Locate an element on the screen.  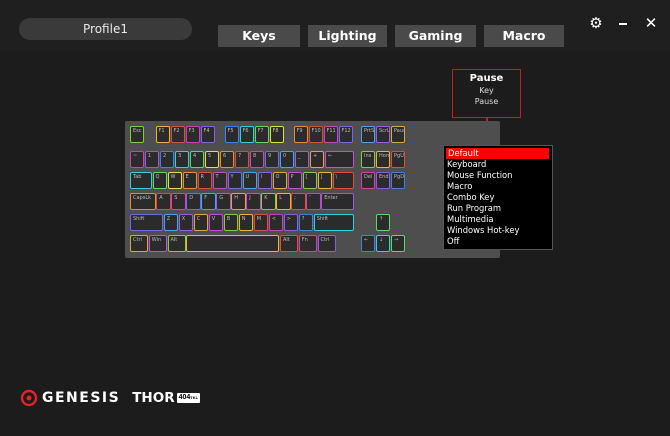
key: T is located at coordinates (219, 180).